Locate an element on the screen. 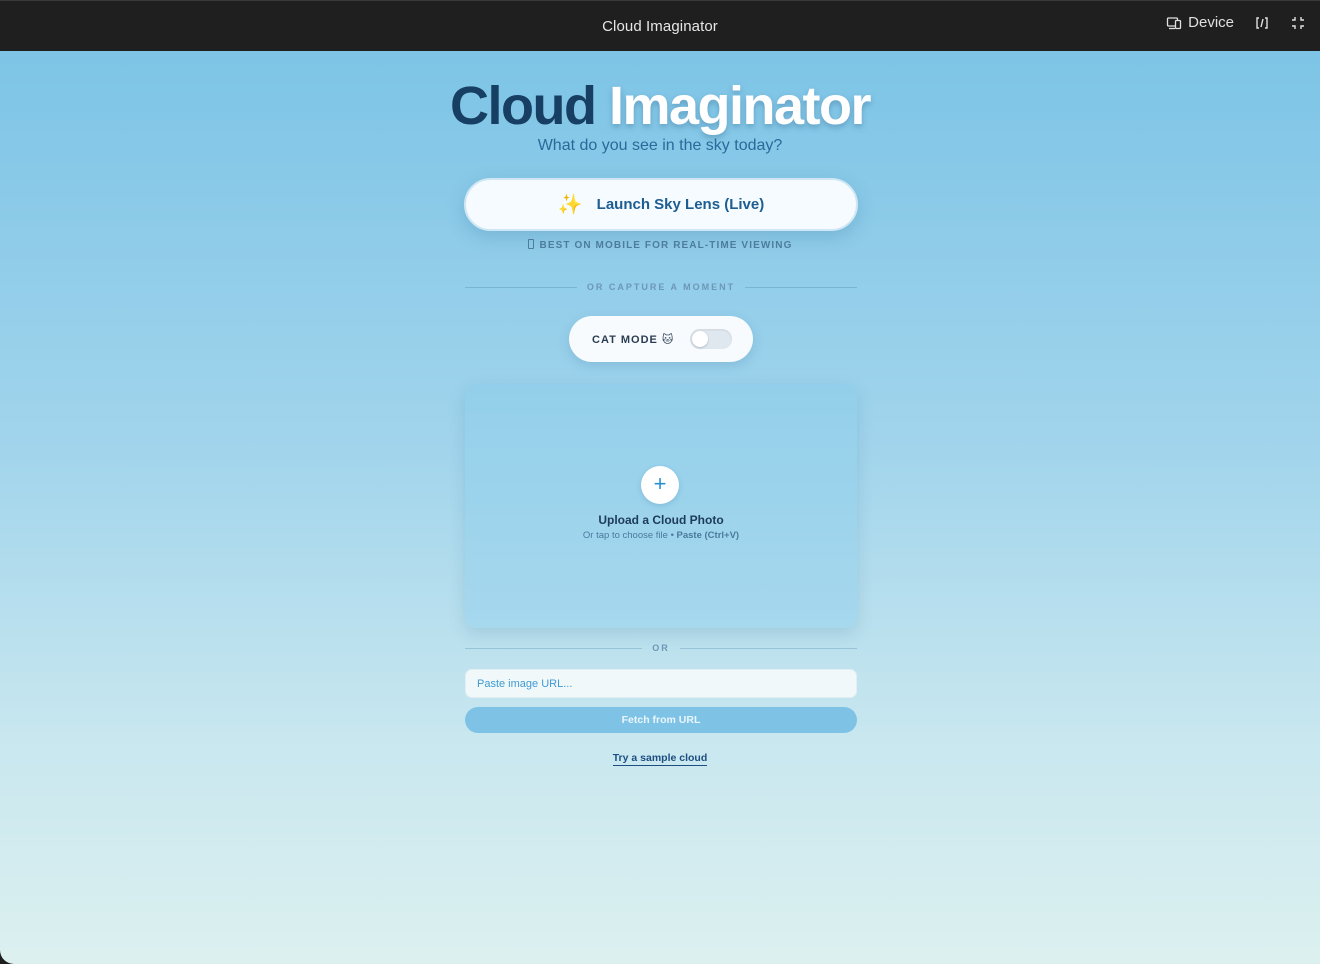  cat-icon: 🐱 is located at coordinates (668, 339).